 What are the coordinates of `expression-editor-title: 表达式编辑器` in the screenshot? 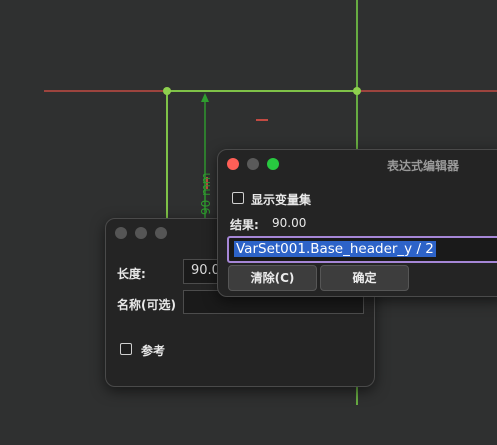 It's located at (423, 166).